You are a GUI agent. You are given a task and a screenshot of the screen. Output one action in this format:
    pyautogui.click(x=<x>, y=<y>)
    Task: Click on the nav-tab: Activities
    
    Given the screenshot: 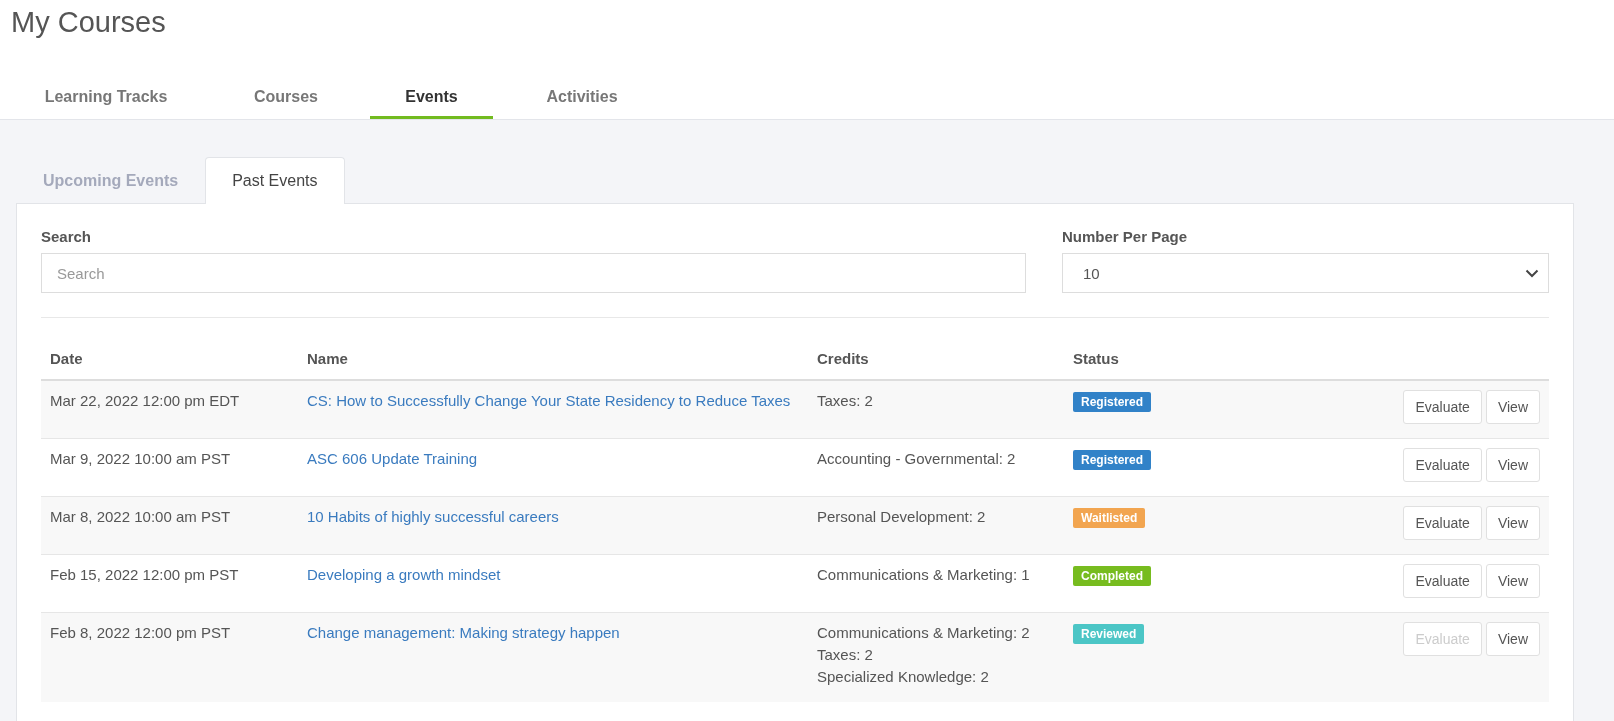 What is the action you would take?
    pyautogui.click(x=582, y=99)
    